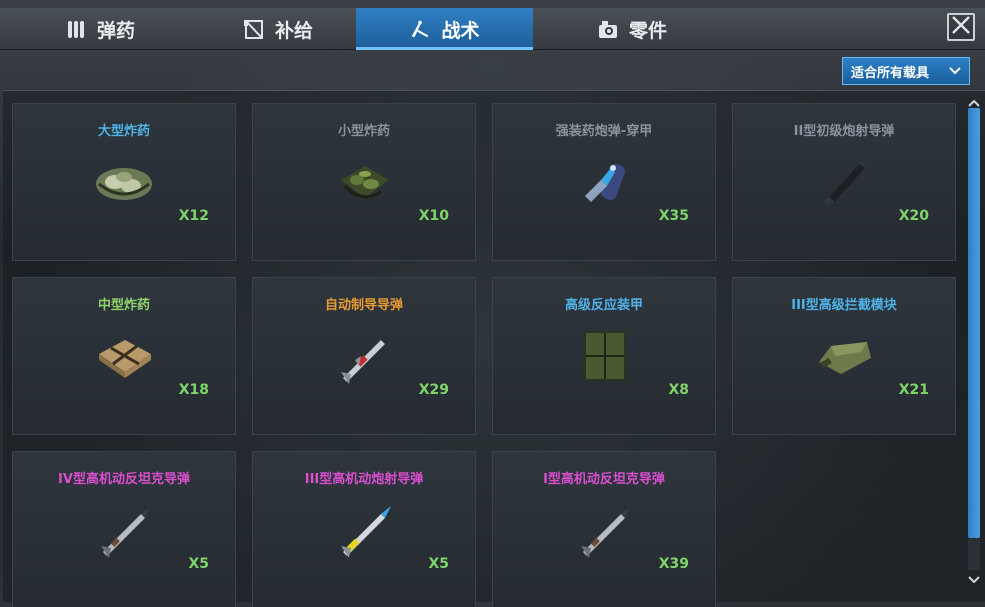 The image size is (985, 607). I want to click on item-quantity: X21, so click(913, 390).